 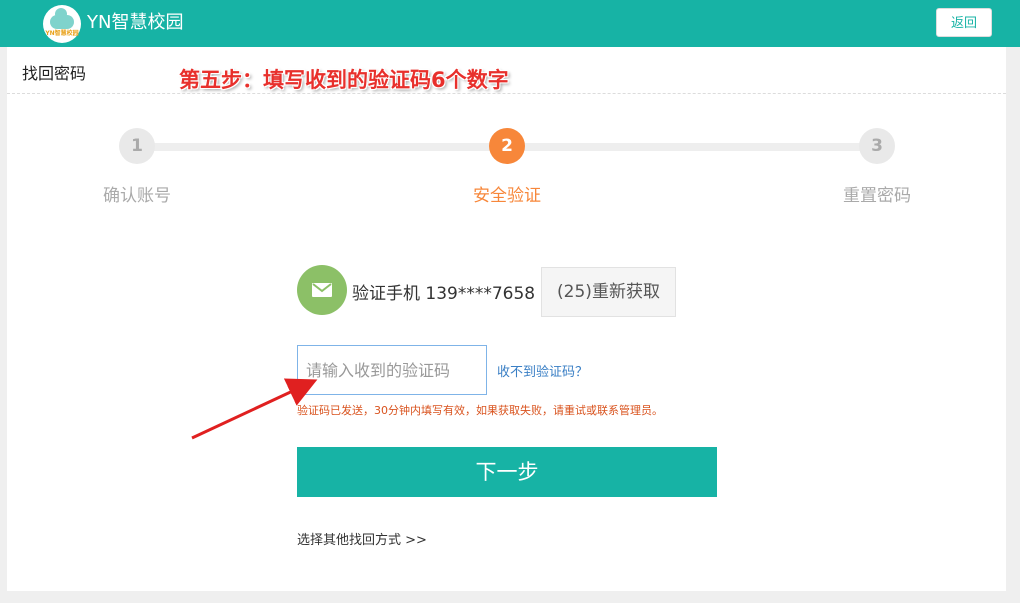 I want to click on step-1-circle: 1, so click(x=137, y=146).